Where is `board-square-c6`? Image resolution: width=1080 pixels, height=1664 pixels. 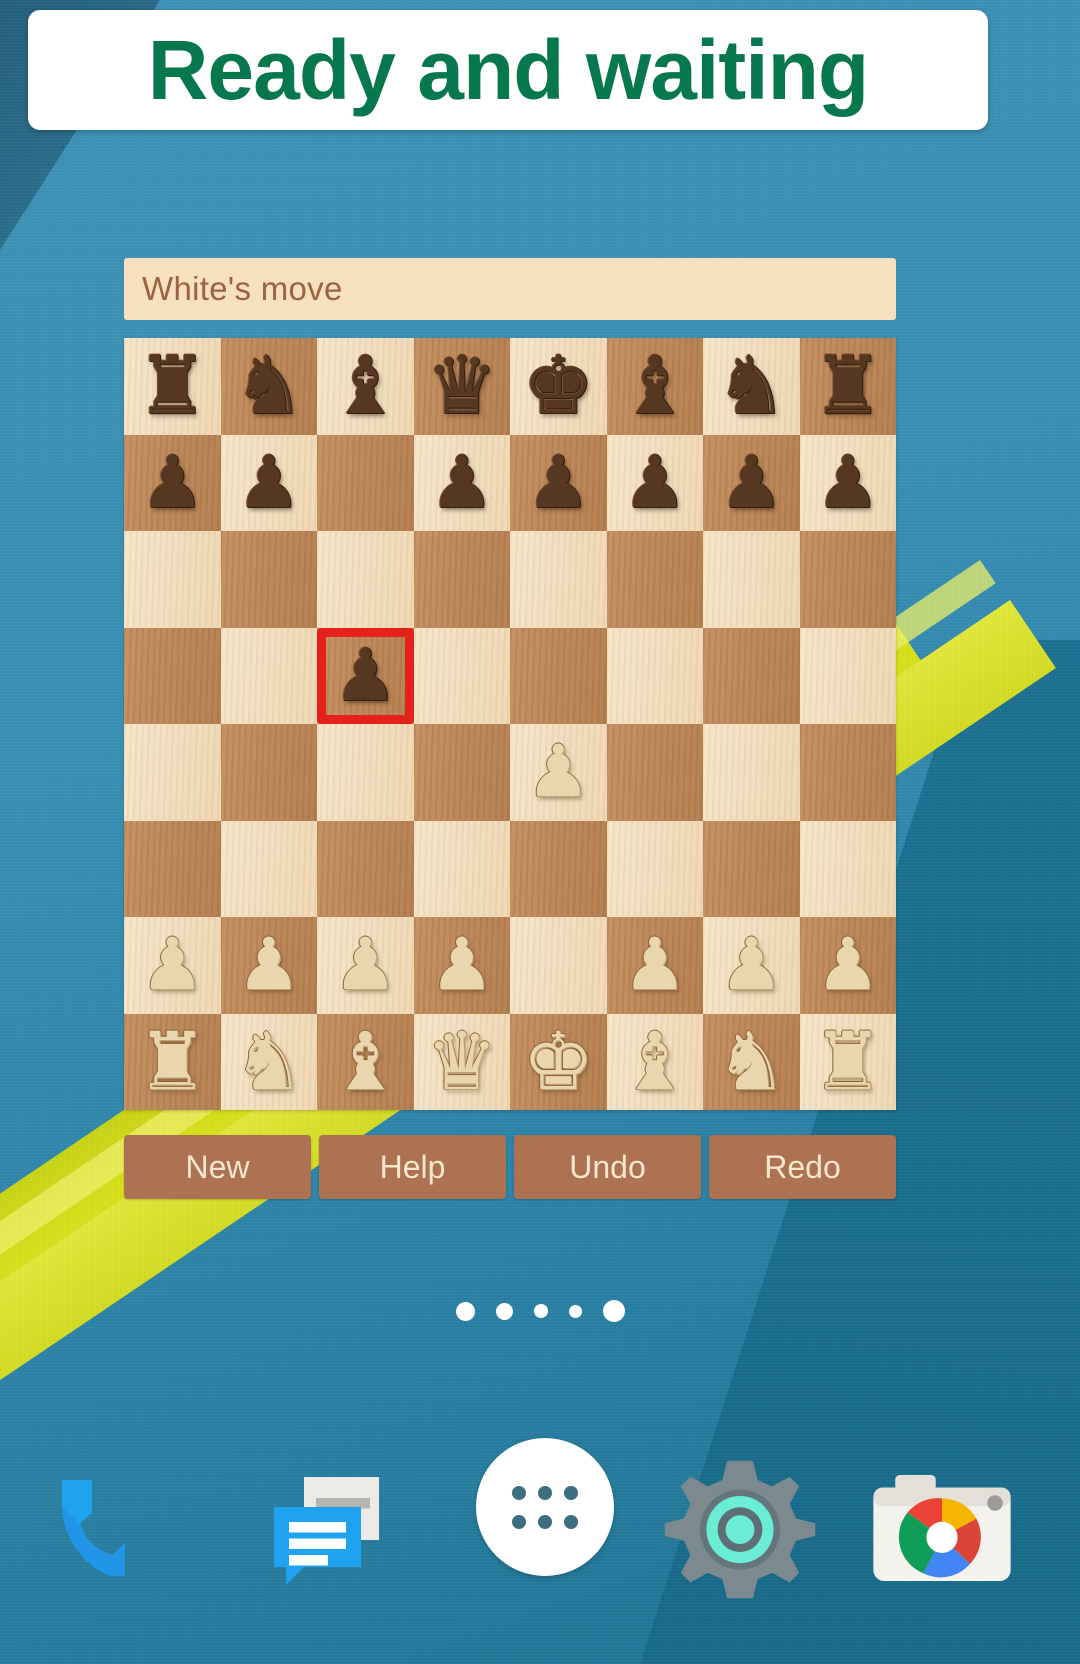
board-square-c6 is located at coordinates (365, 579).